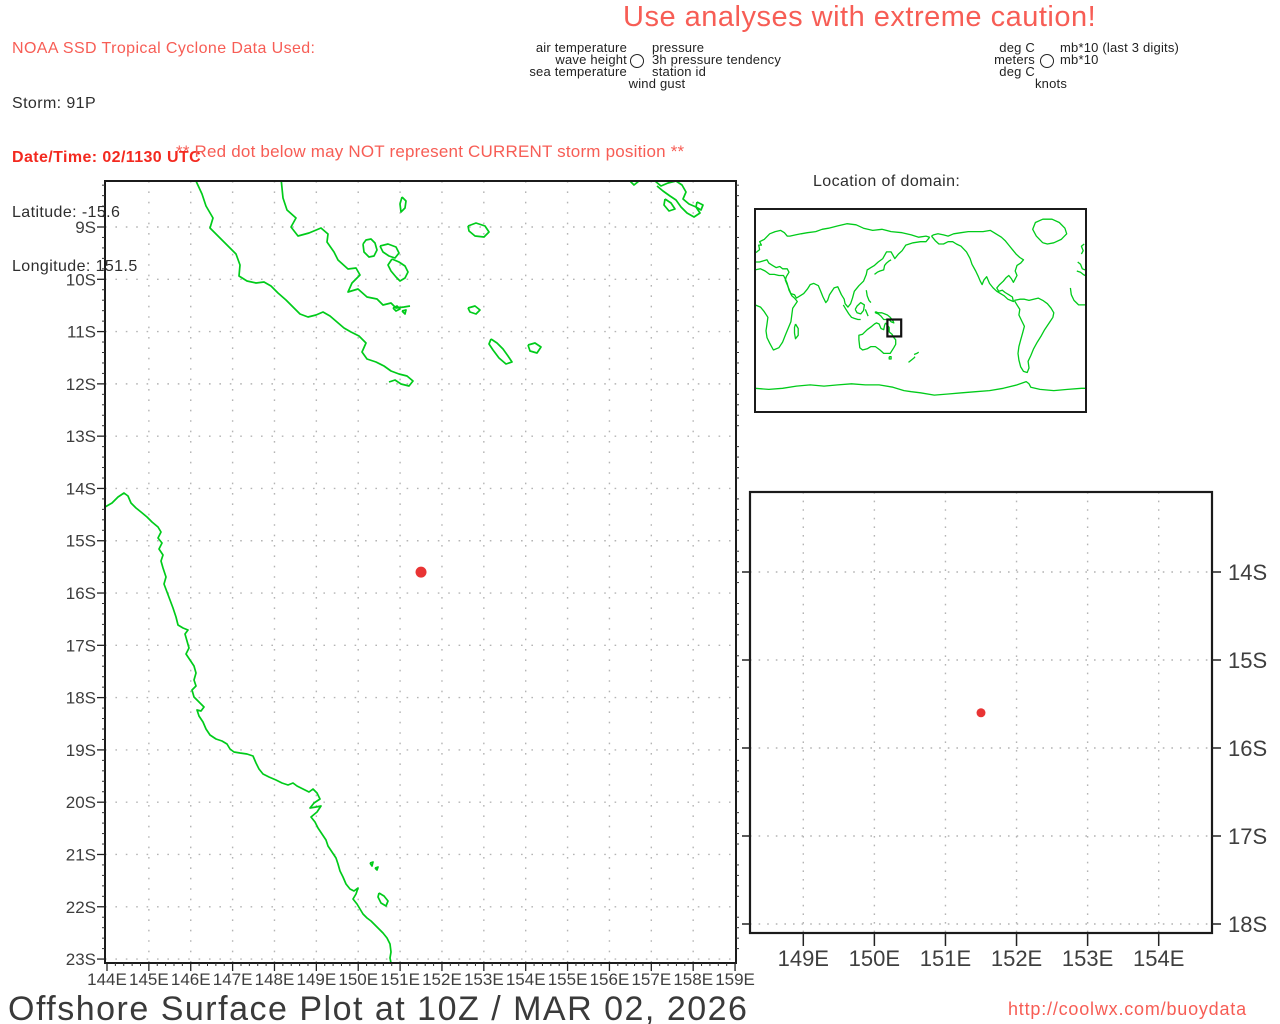 Image resolution: width=1280 pixels, height=1024 pixels. What do you see at coordinates (81, 750) in the screenshot?
I see `y-tick-label: 19S` at bounding box center [81, 750].